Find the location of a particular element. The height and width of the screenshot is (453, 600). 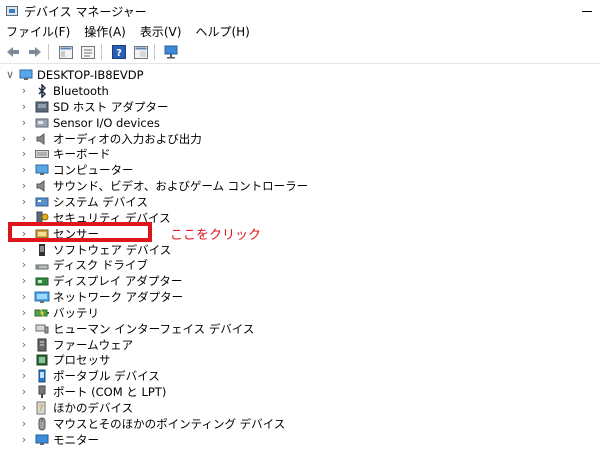

tree-item: › サウンド、ビデオ、およびゲーム コントローラー is located at coordinates (300, 186).